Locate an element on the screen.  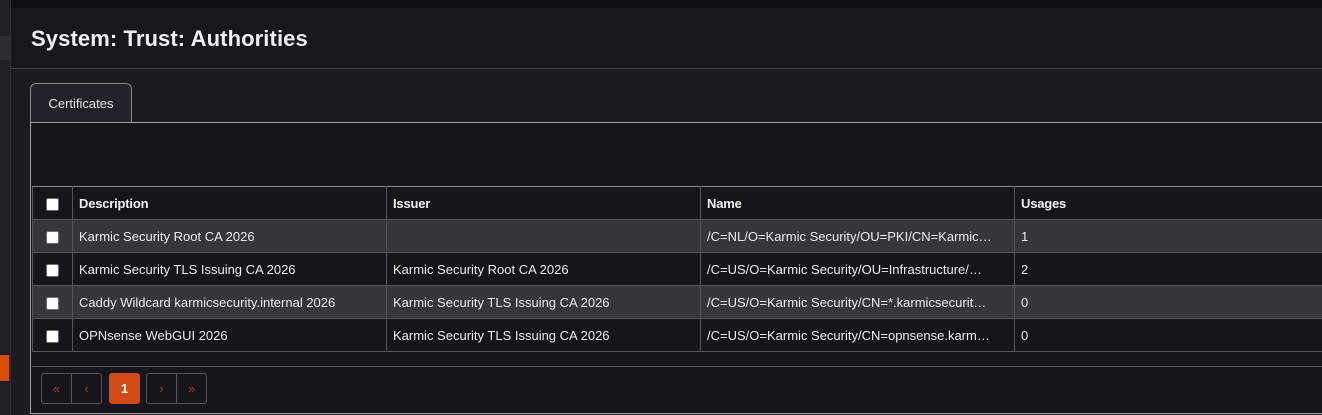
column-header-description: Description is located at coordinates (229, 203).